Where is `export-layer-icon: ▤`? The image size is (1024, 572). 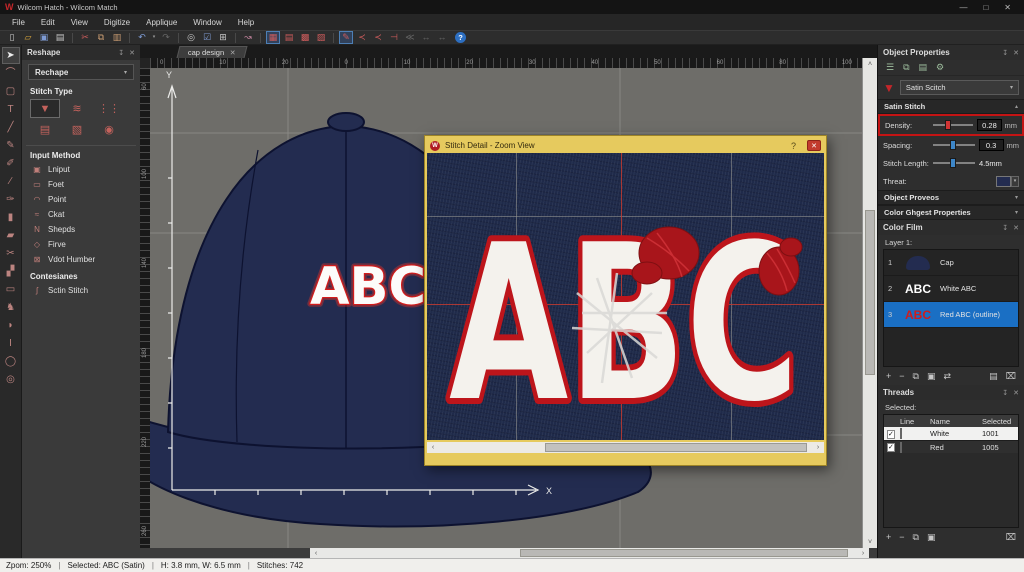
export-layer-icon: ▤ is located at coordinates (993, 376).